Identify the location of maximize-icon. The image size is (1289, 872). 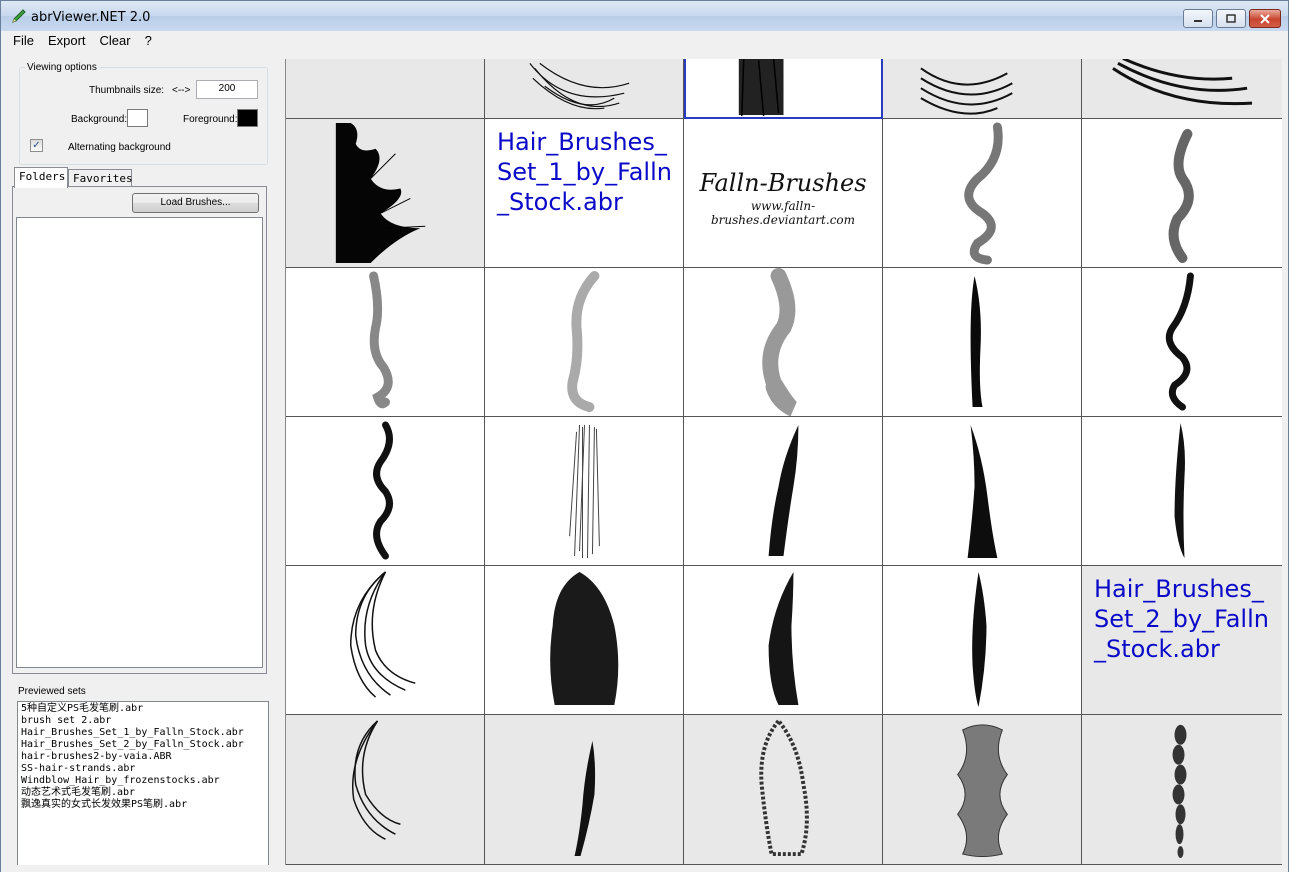
(1231, 18).